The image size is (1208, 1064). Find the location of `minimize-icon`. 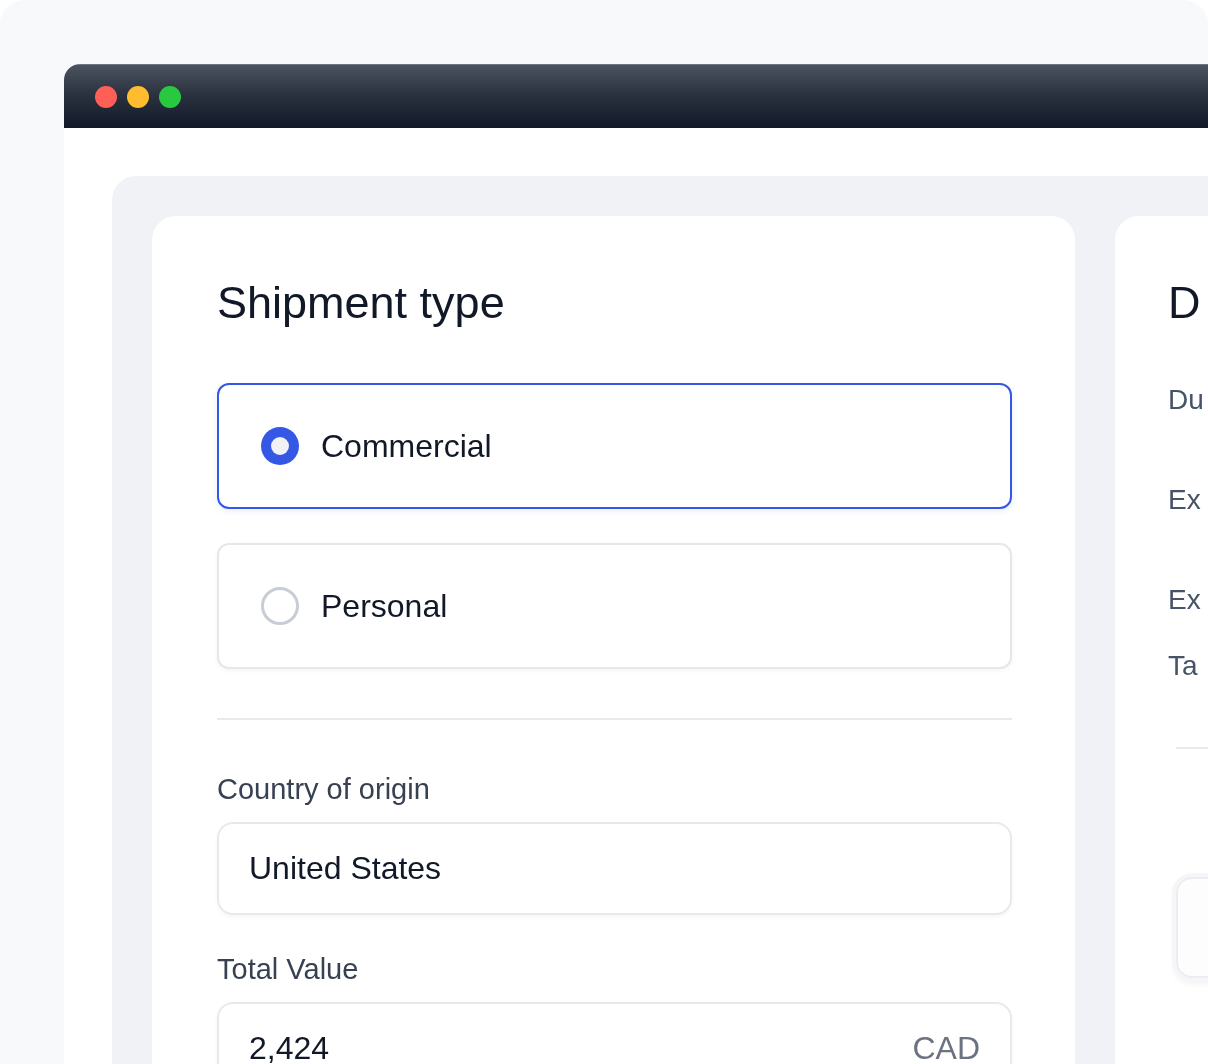

minimize-icon is located at coordinates (138, 96).